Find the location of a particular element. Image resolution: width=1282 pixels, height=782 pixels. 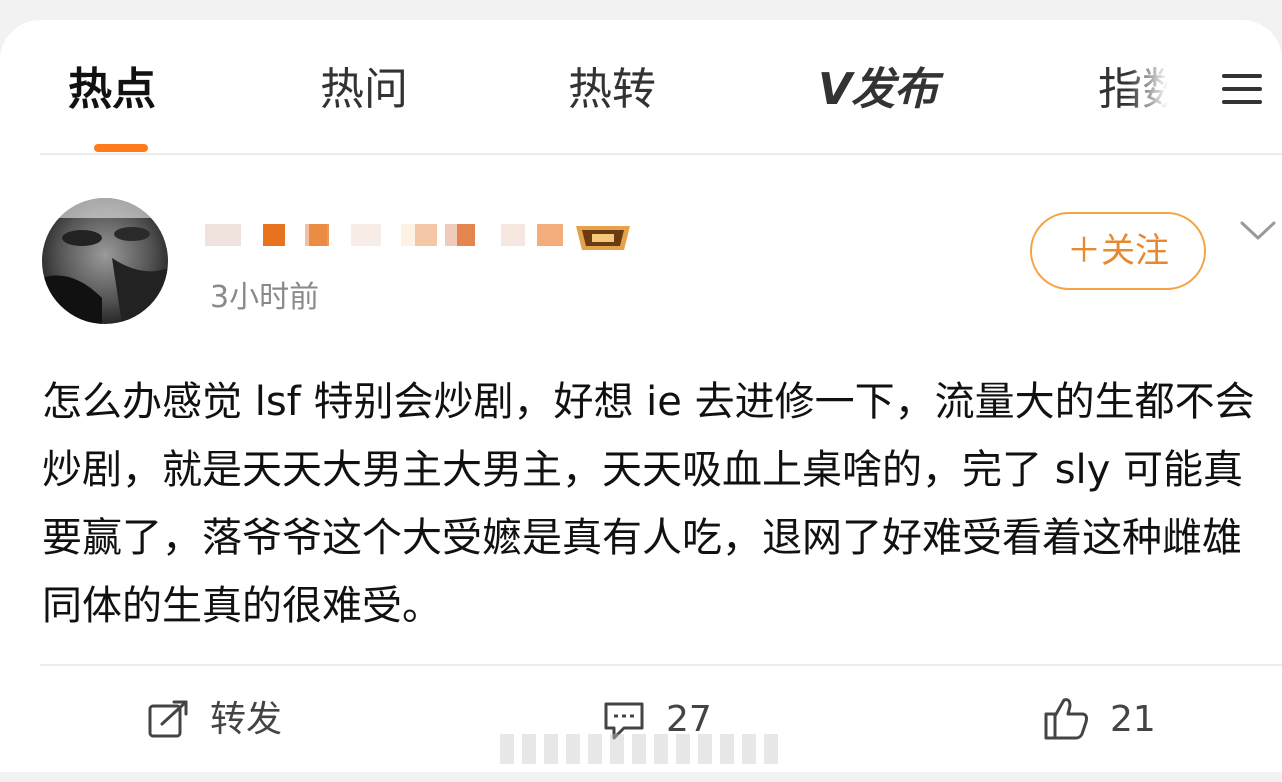

active-tab-indicator is located at coordinates (121, 148).